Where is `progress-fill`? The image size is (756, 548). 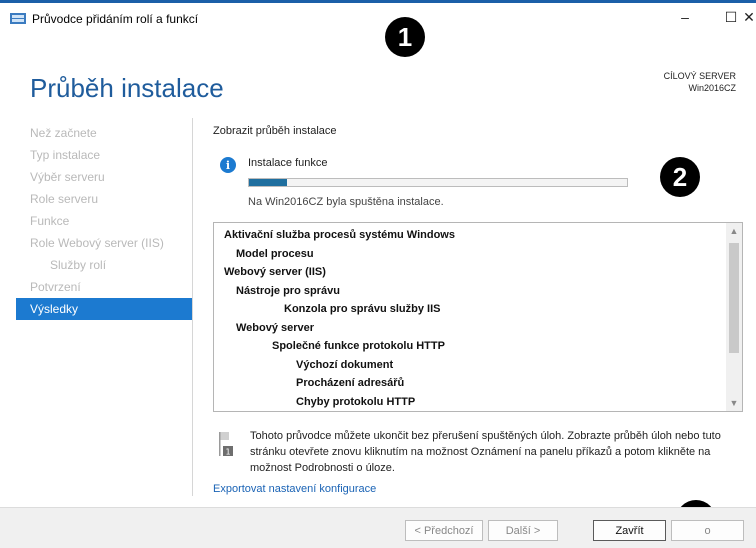
progress-fill is located at coordinates (268, 182).